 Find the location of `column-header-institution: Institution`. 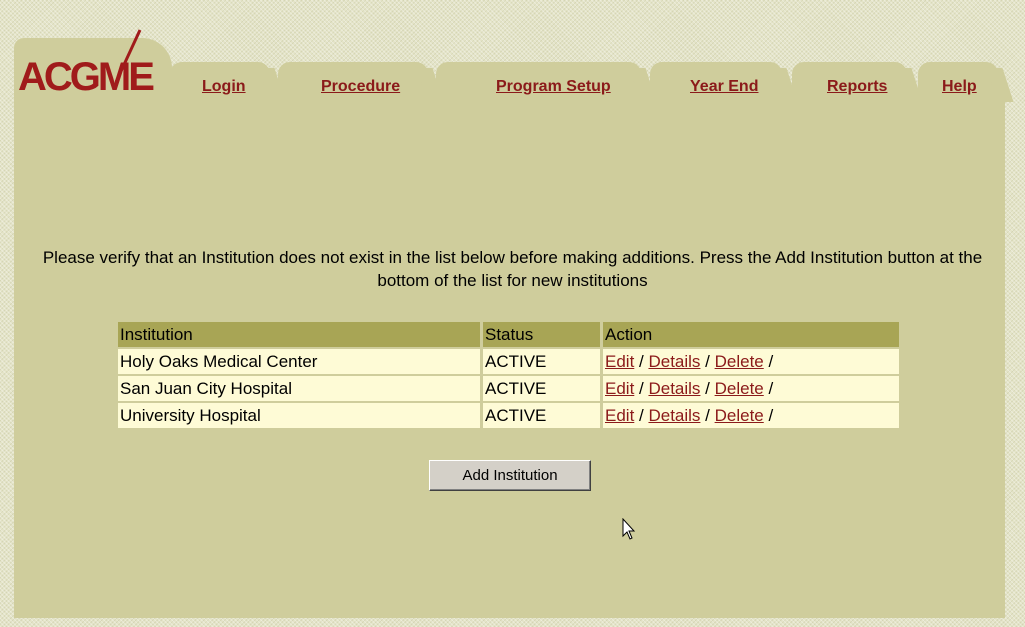

column-header-institution: Institution is located at coordinates (299, 334).